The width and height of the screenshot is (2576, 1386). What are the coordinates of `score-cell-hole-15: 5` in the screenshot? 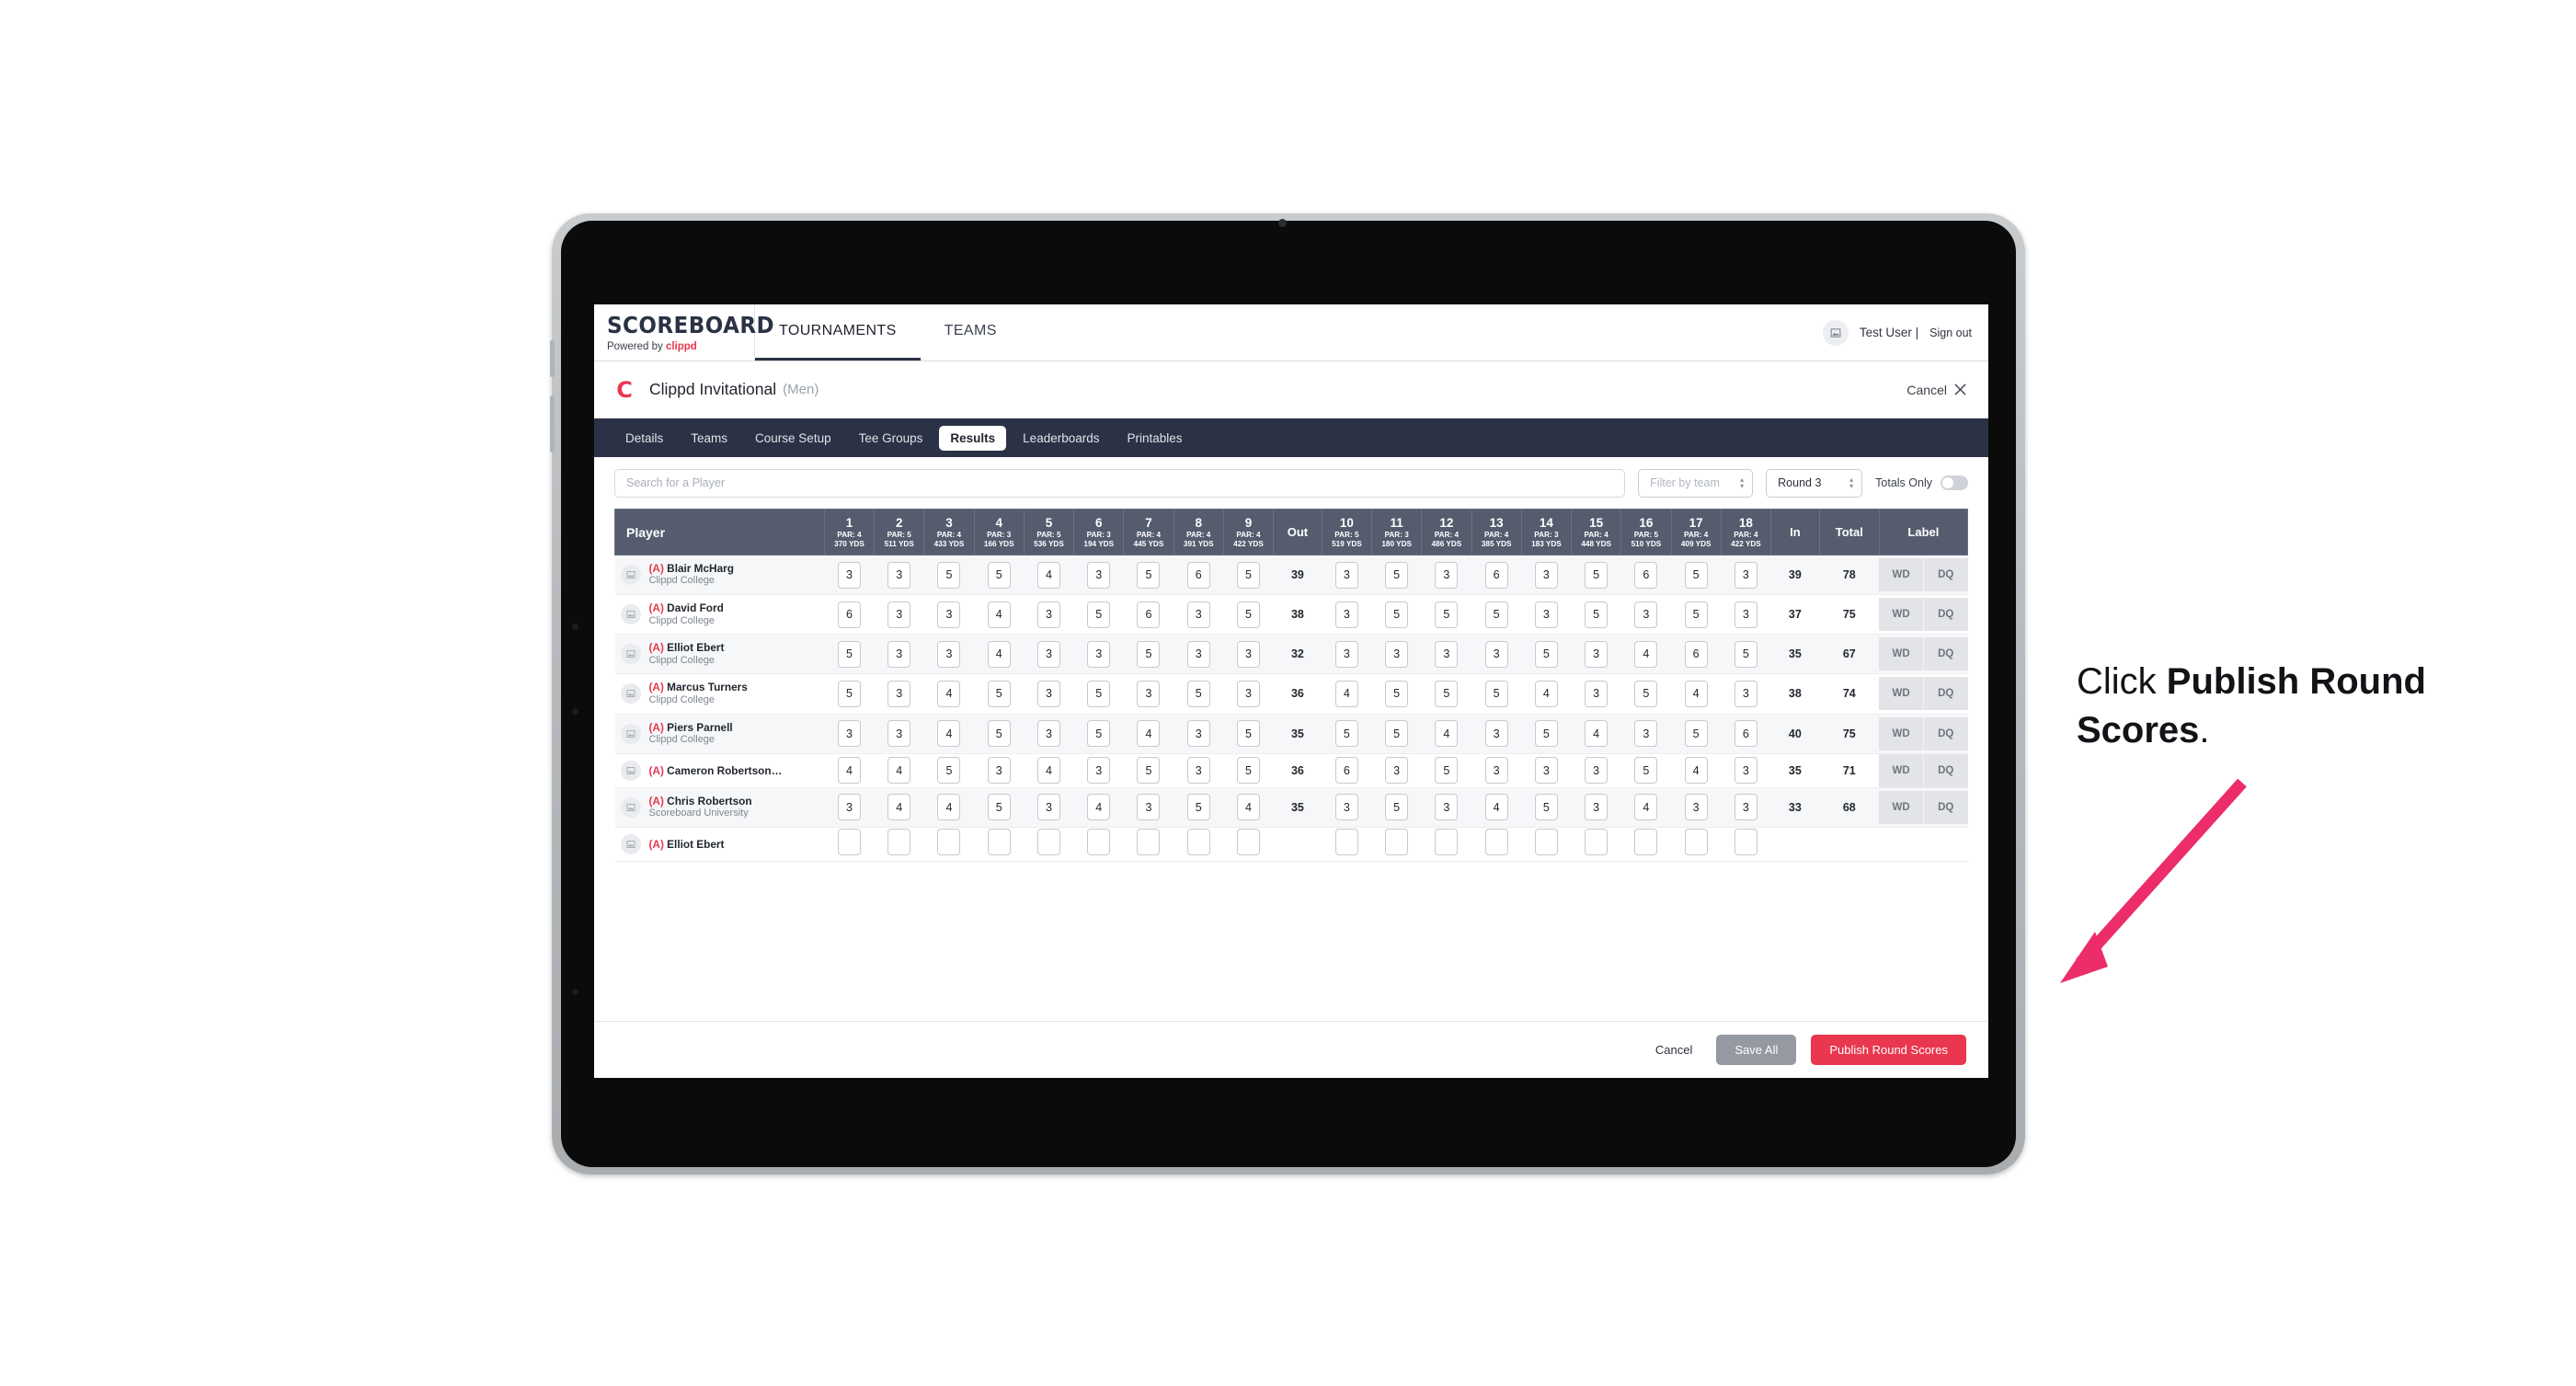 It's located at (1596, 615).